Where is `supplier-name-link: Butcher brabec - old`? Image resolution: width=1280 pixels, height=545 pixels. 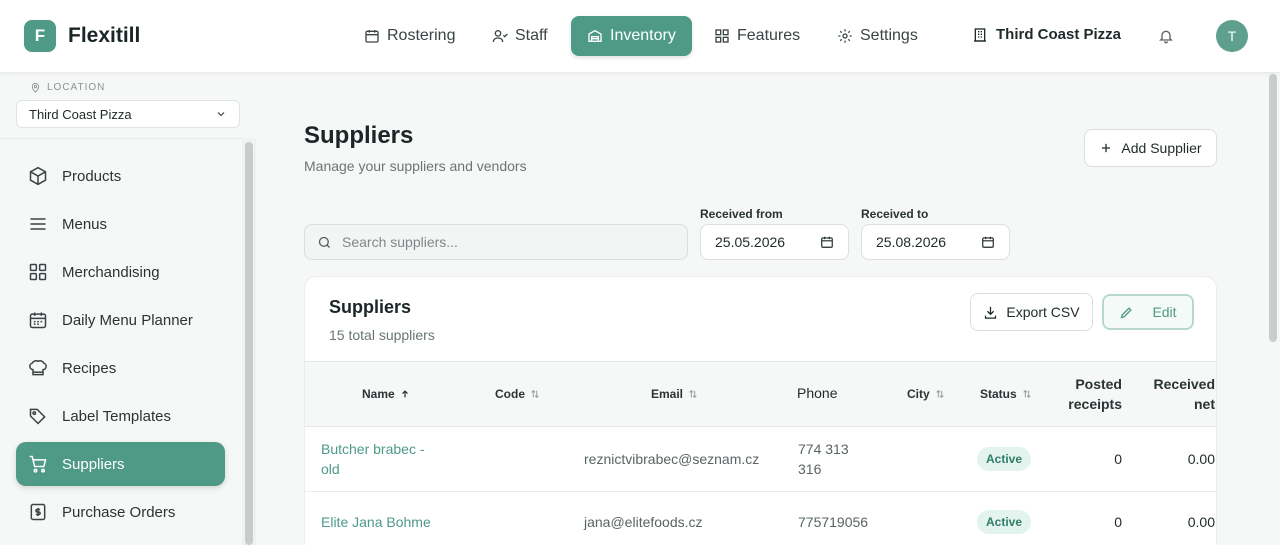 supplier-name-link: Butcher brabec - old is located at coordinates (386, 459).